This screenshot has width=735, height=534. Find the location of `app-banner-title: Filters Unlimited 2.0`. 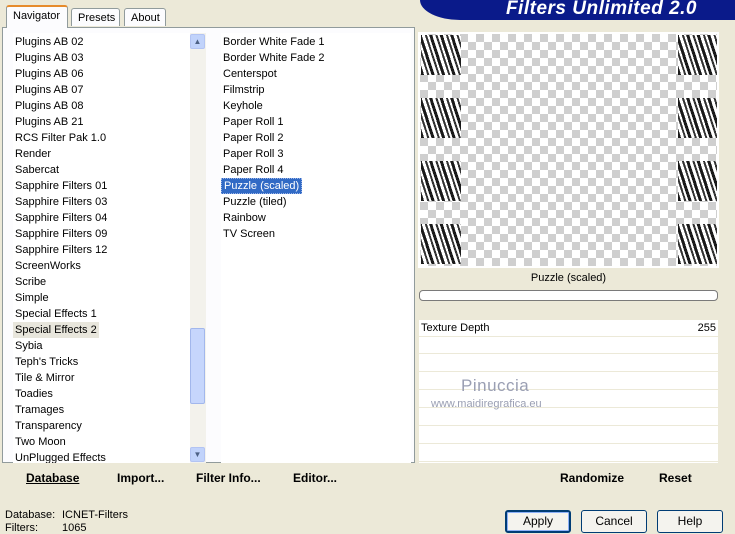

app-banner-title: Filters Unlimited 2.0 is located at coordinates (577, 10).